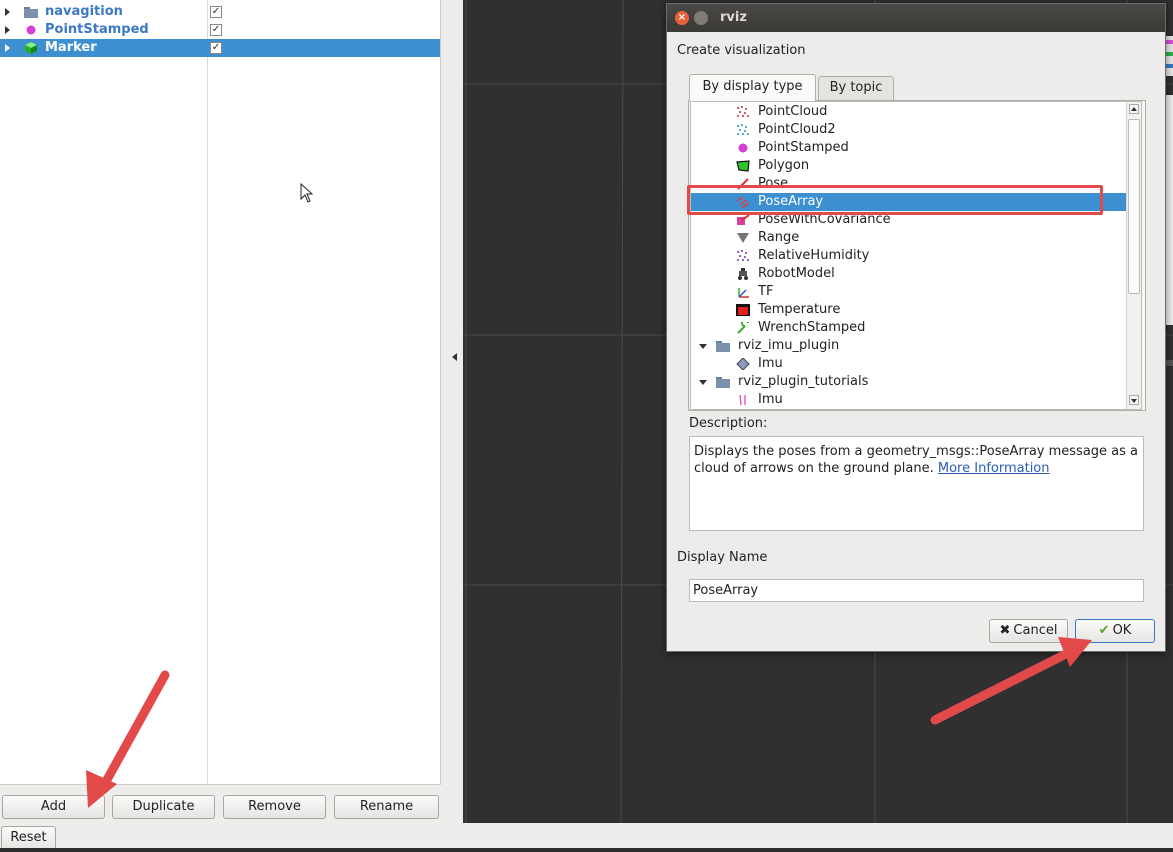 Image resolution: width=1173 pixels, height=852 pixels. What do you see at coordinates (84, 11) in the screenshot?
I see `display-item-label: navagition` at bounding box center [84, 11].